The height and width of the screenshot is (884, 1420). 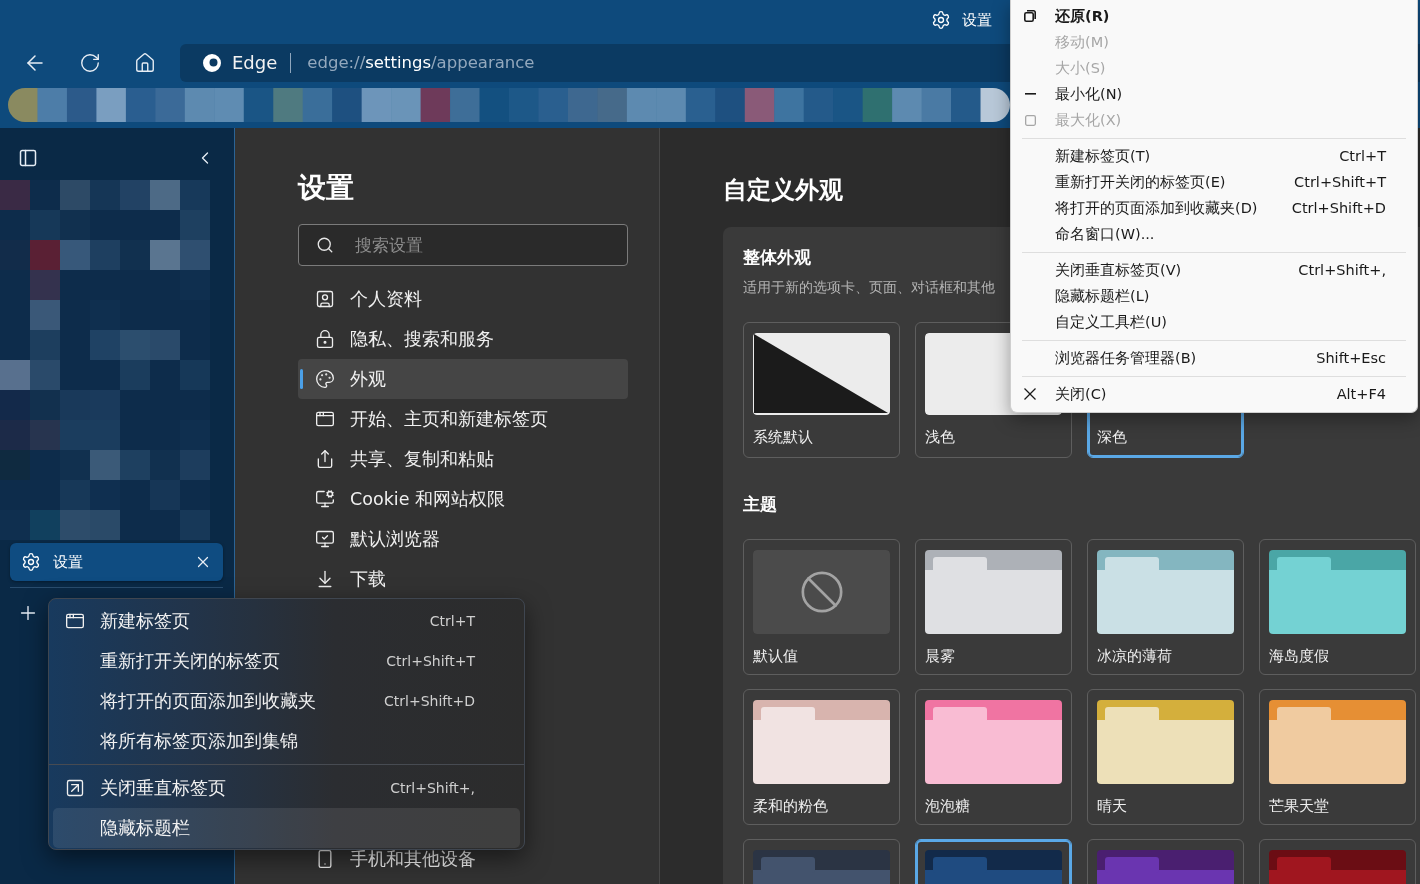 I want to click on settings-title: 设置, so click(x=326, y=188).